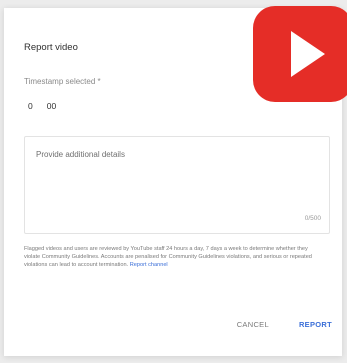  I want to click on character-counter: 0/500, so click(312, 218).